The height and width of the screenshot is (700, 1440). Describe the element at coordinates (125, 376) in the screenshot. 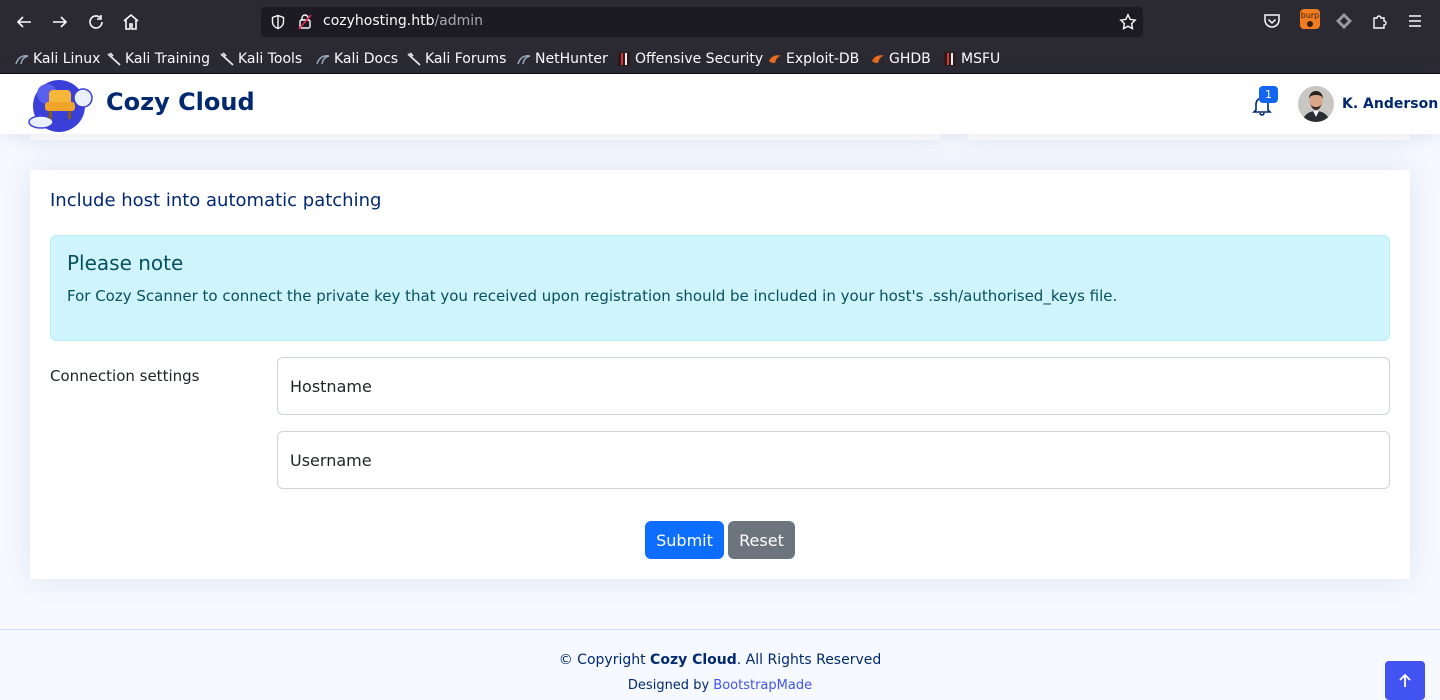

I see `connection-settings-label: Connection settings` at that location.